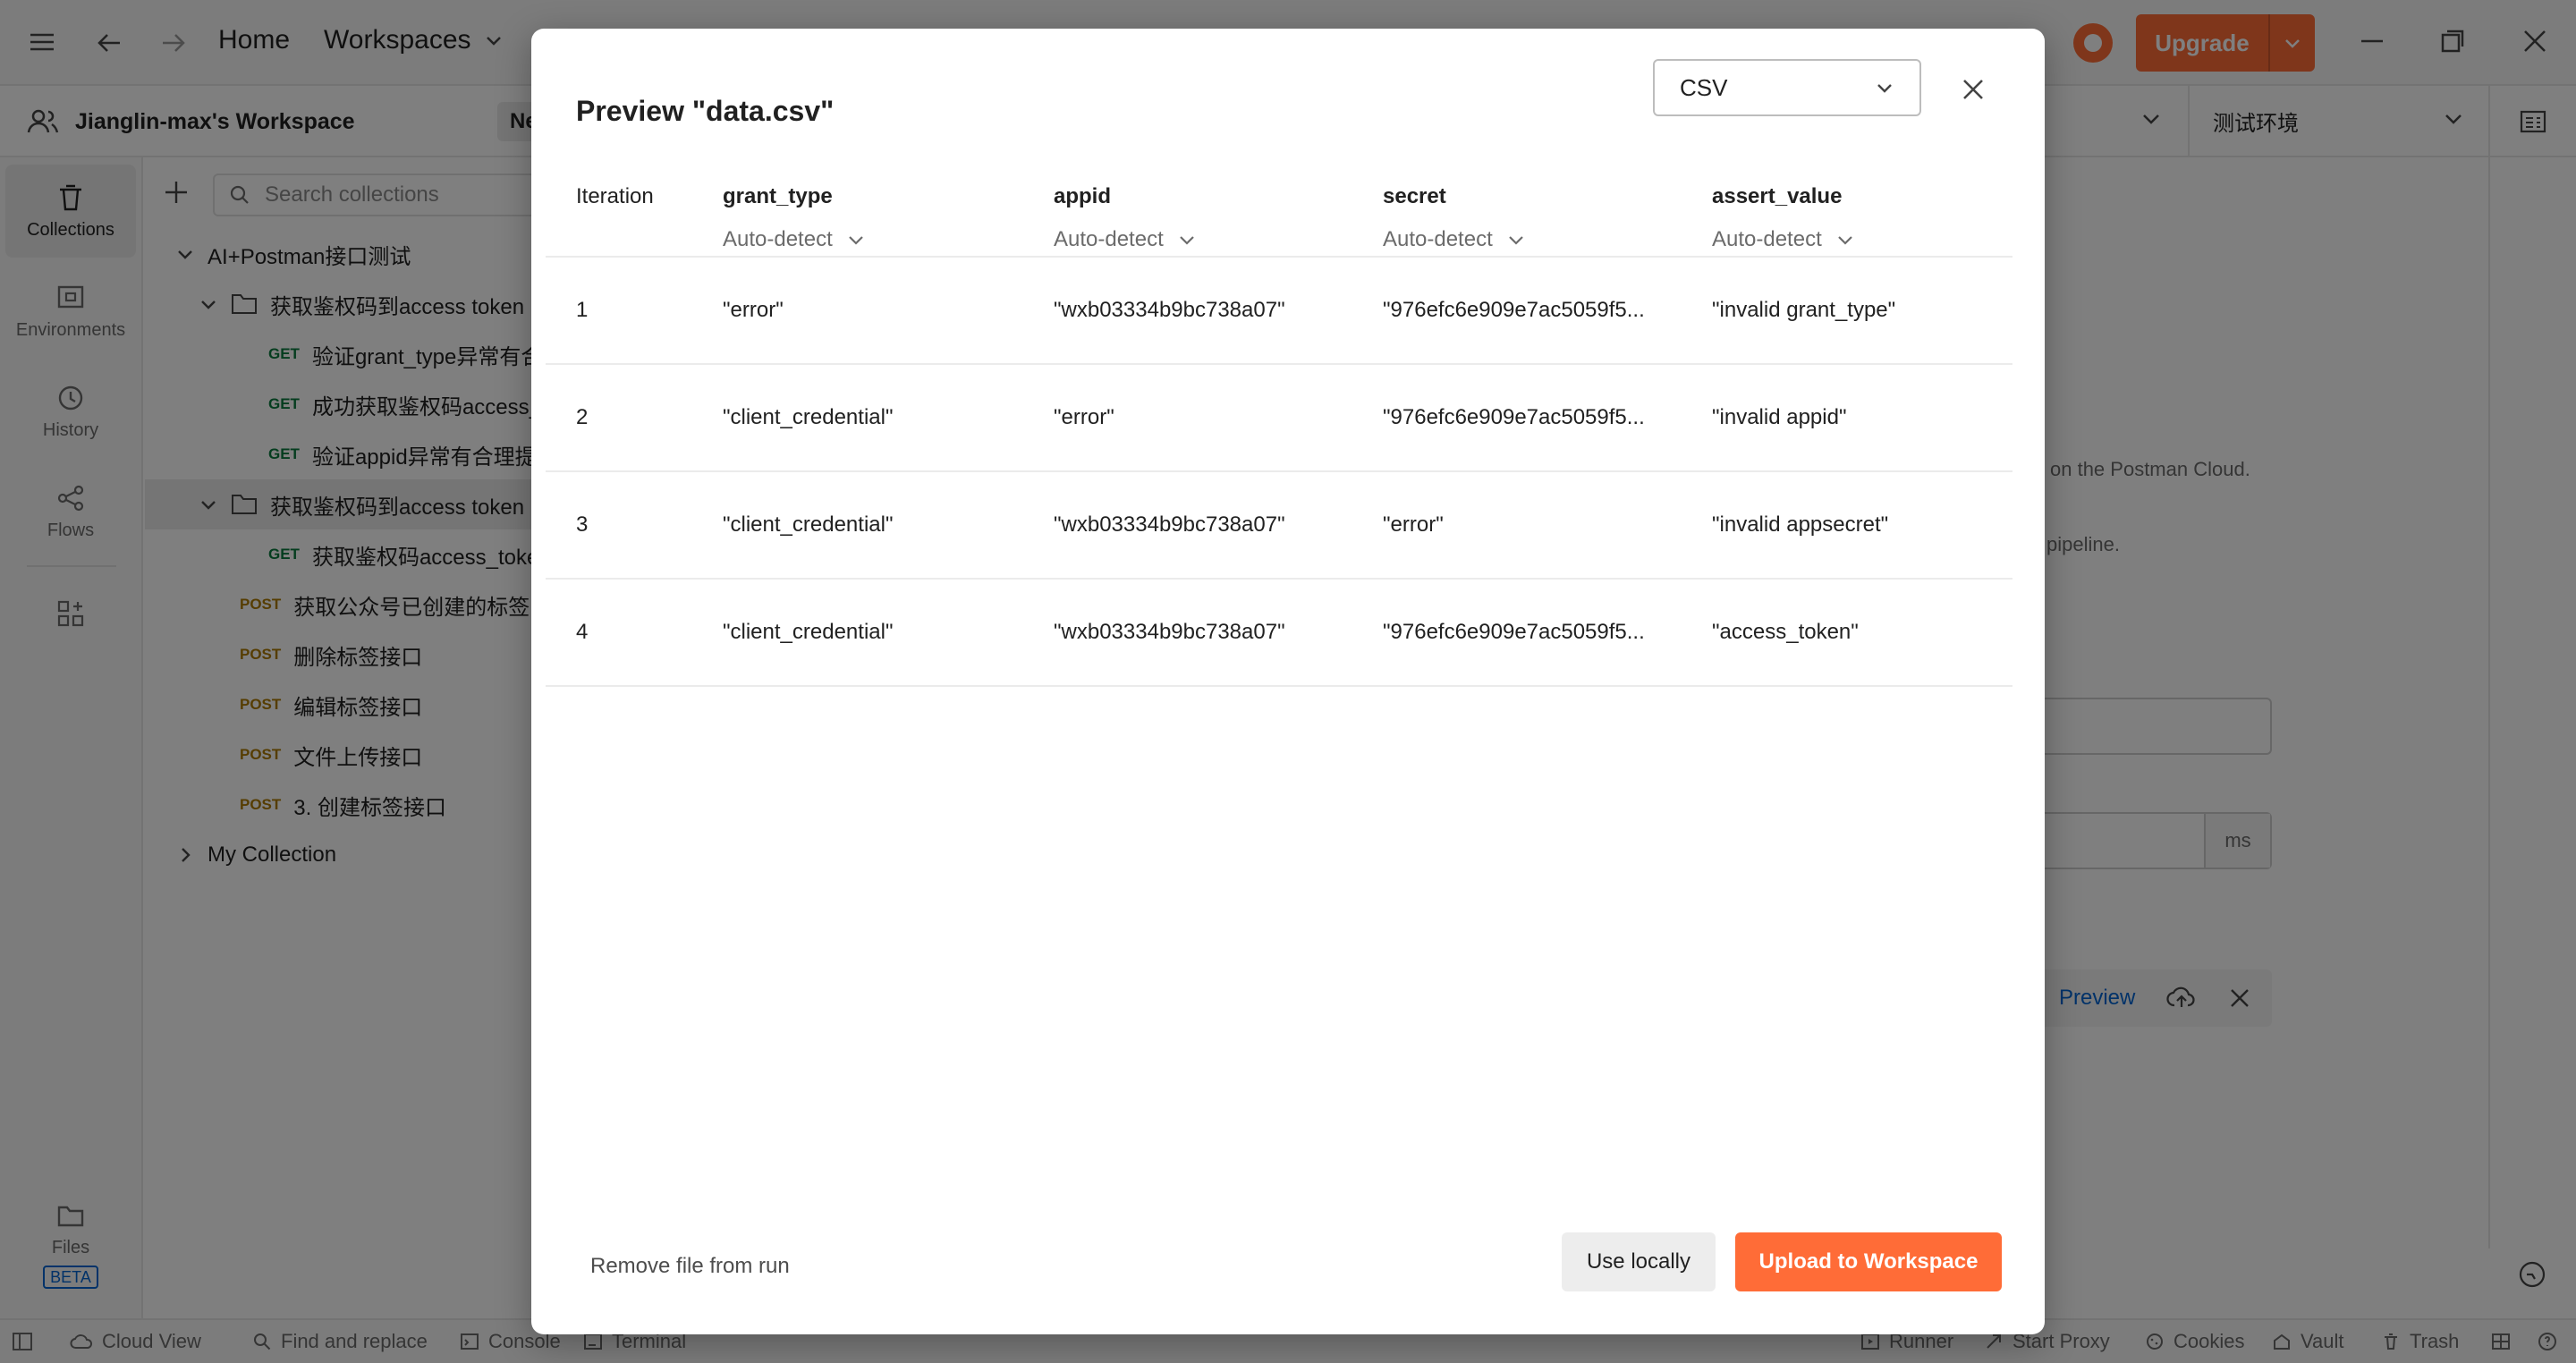 The height and width of the screenshot is (1363, 2576). What do you see at coordinates (1868, 1262) in the screenshot?
I see `upload-to-workspace-button: Upload to Workspace` at bounding box center [1868, 1262].